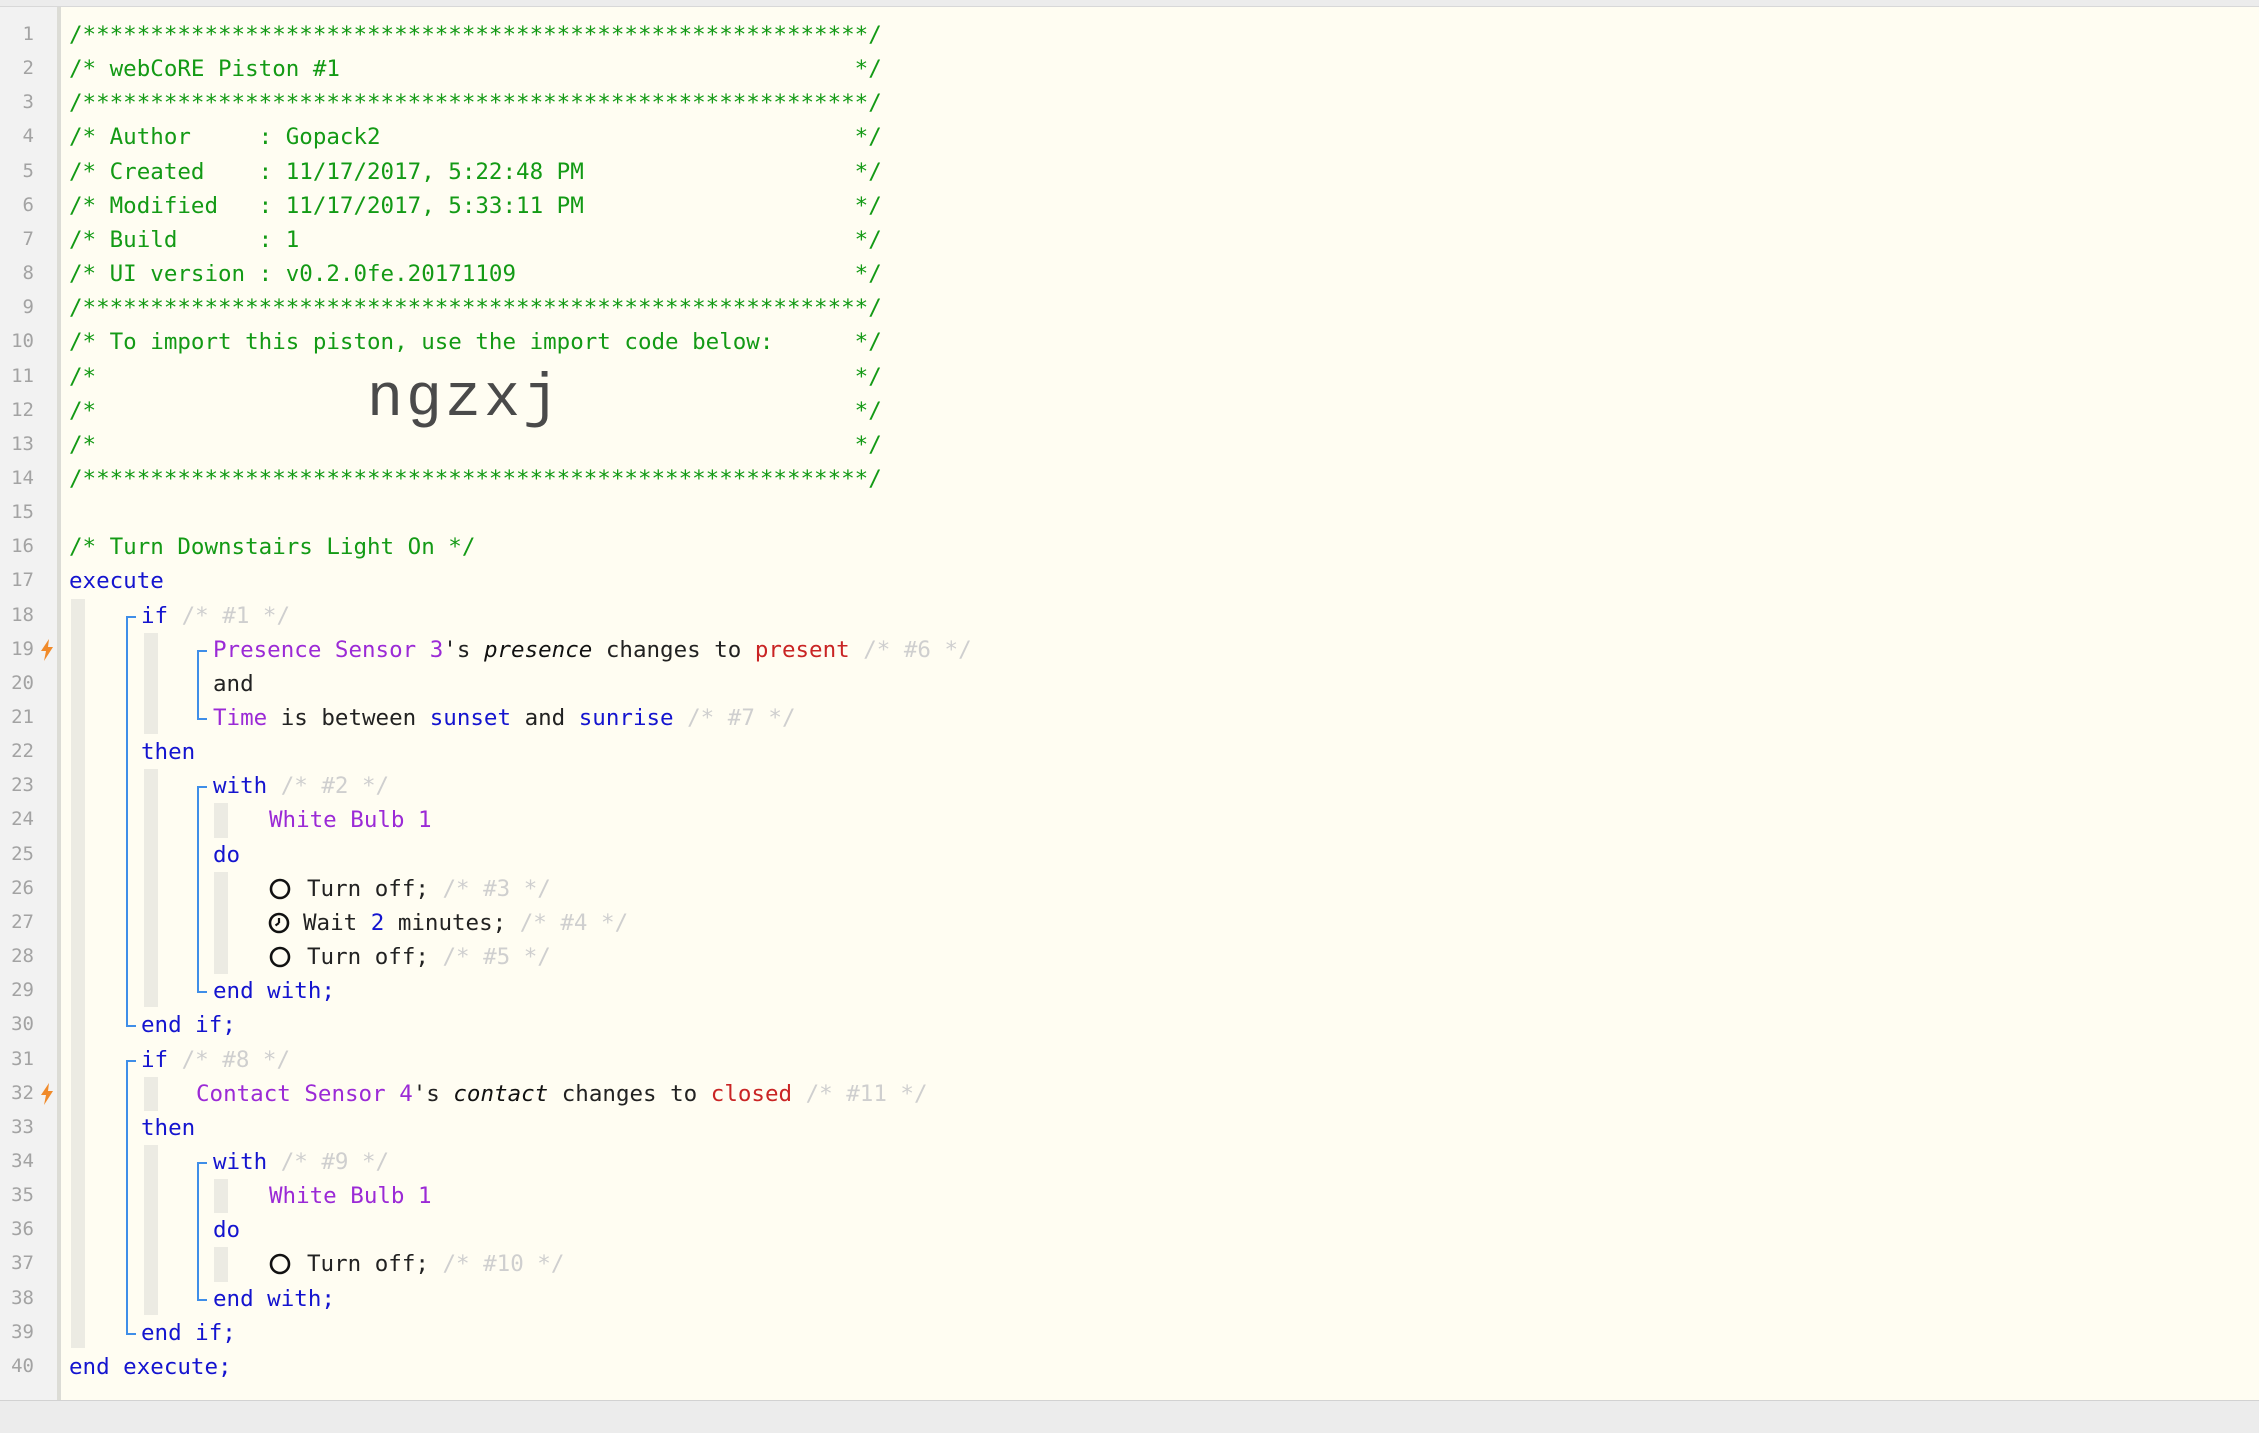 This screenshot has height=1433, width=2259. I want to click on line-number: 4, so click(28, 136).